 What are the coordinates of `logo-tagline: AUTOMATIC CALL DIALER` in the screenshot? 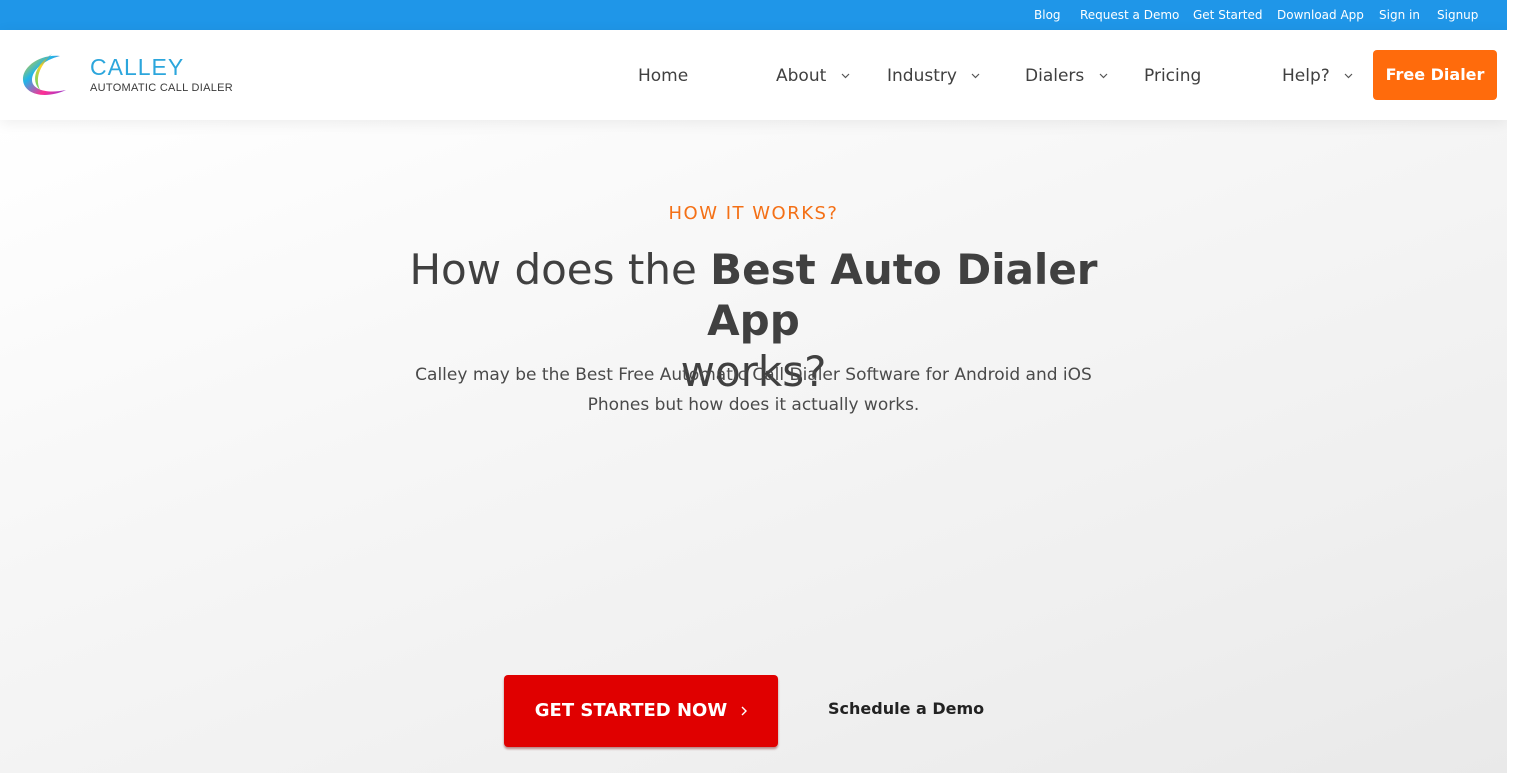 It's located at (162, 88).